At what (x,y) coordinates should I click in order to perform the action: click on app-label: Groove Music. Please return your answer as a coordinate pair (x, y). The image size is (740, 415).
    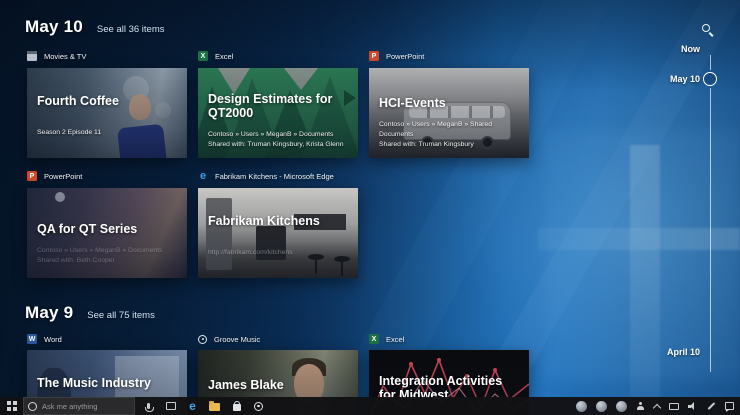
    Looking at the image, I should click on (237, 339).